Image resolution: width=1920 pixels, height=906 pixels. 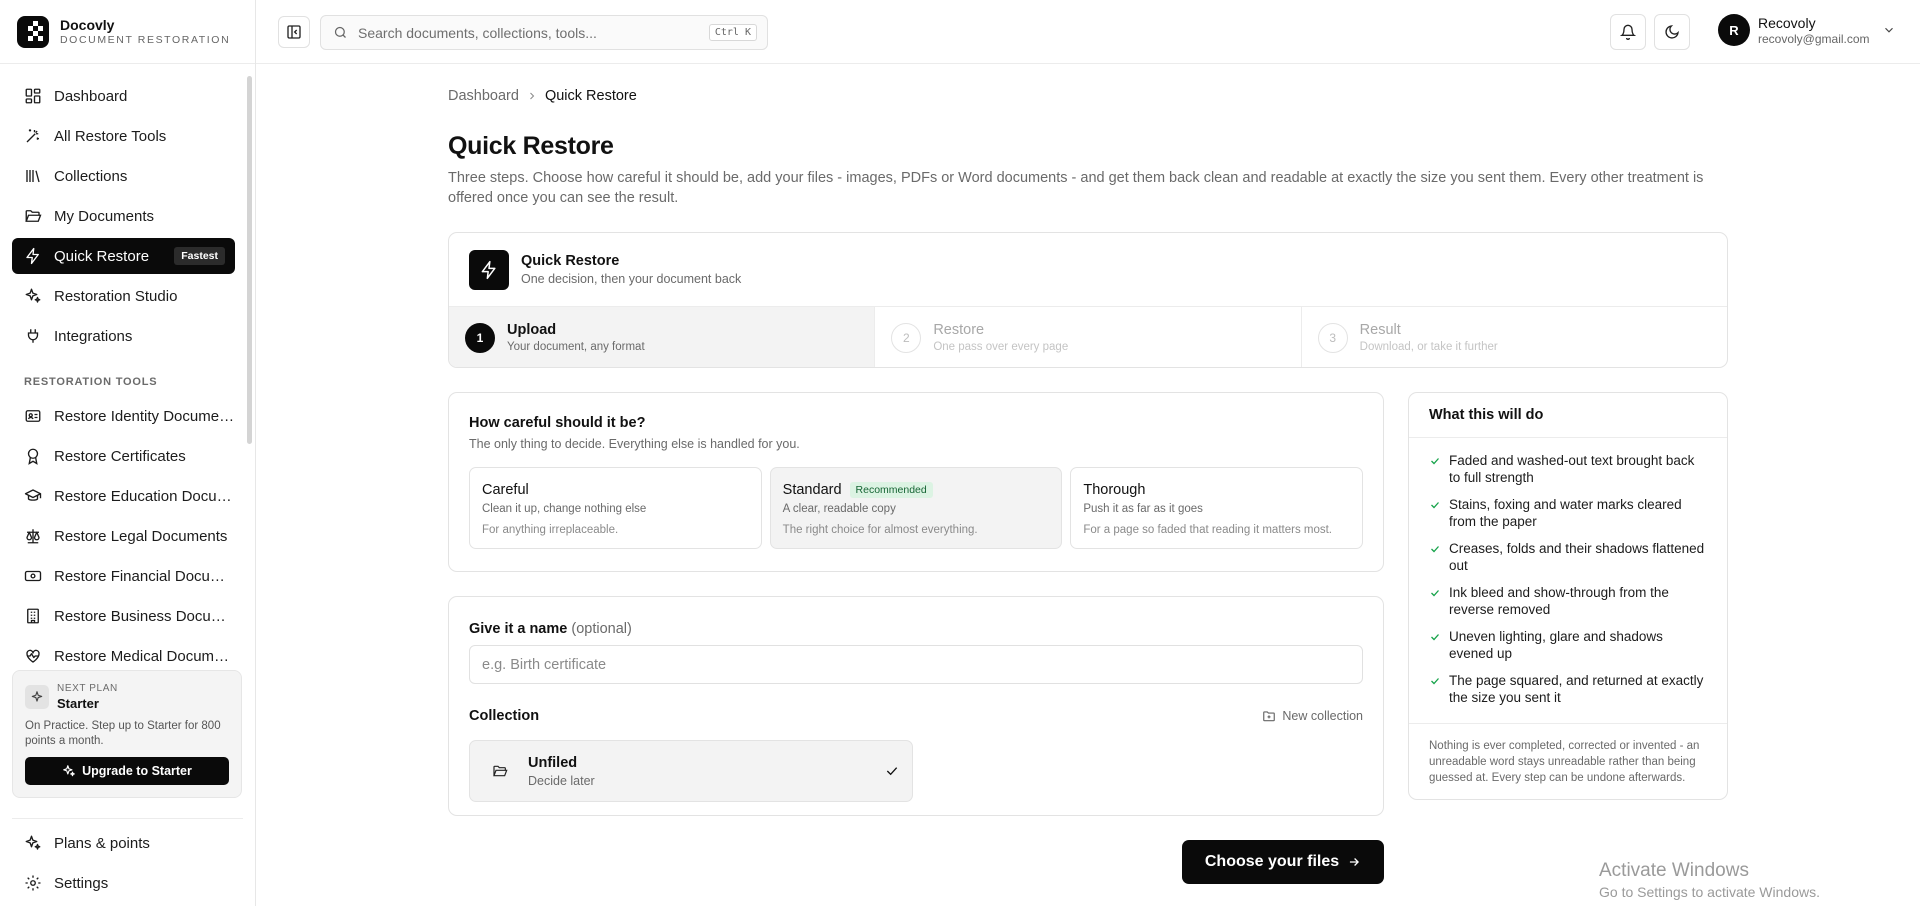 I want to click on step-sub: Download, or take it further, so click(x=1428, y=347).